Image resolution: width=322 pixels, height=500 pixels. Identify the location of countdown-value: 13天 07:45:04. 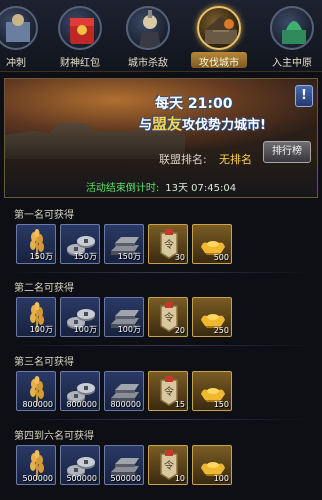
(201, 188).